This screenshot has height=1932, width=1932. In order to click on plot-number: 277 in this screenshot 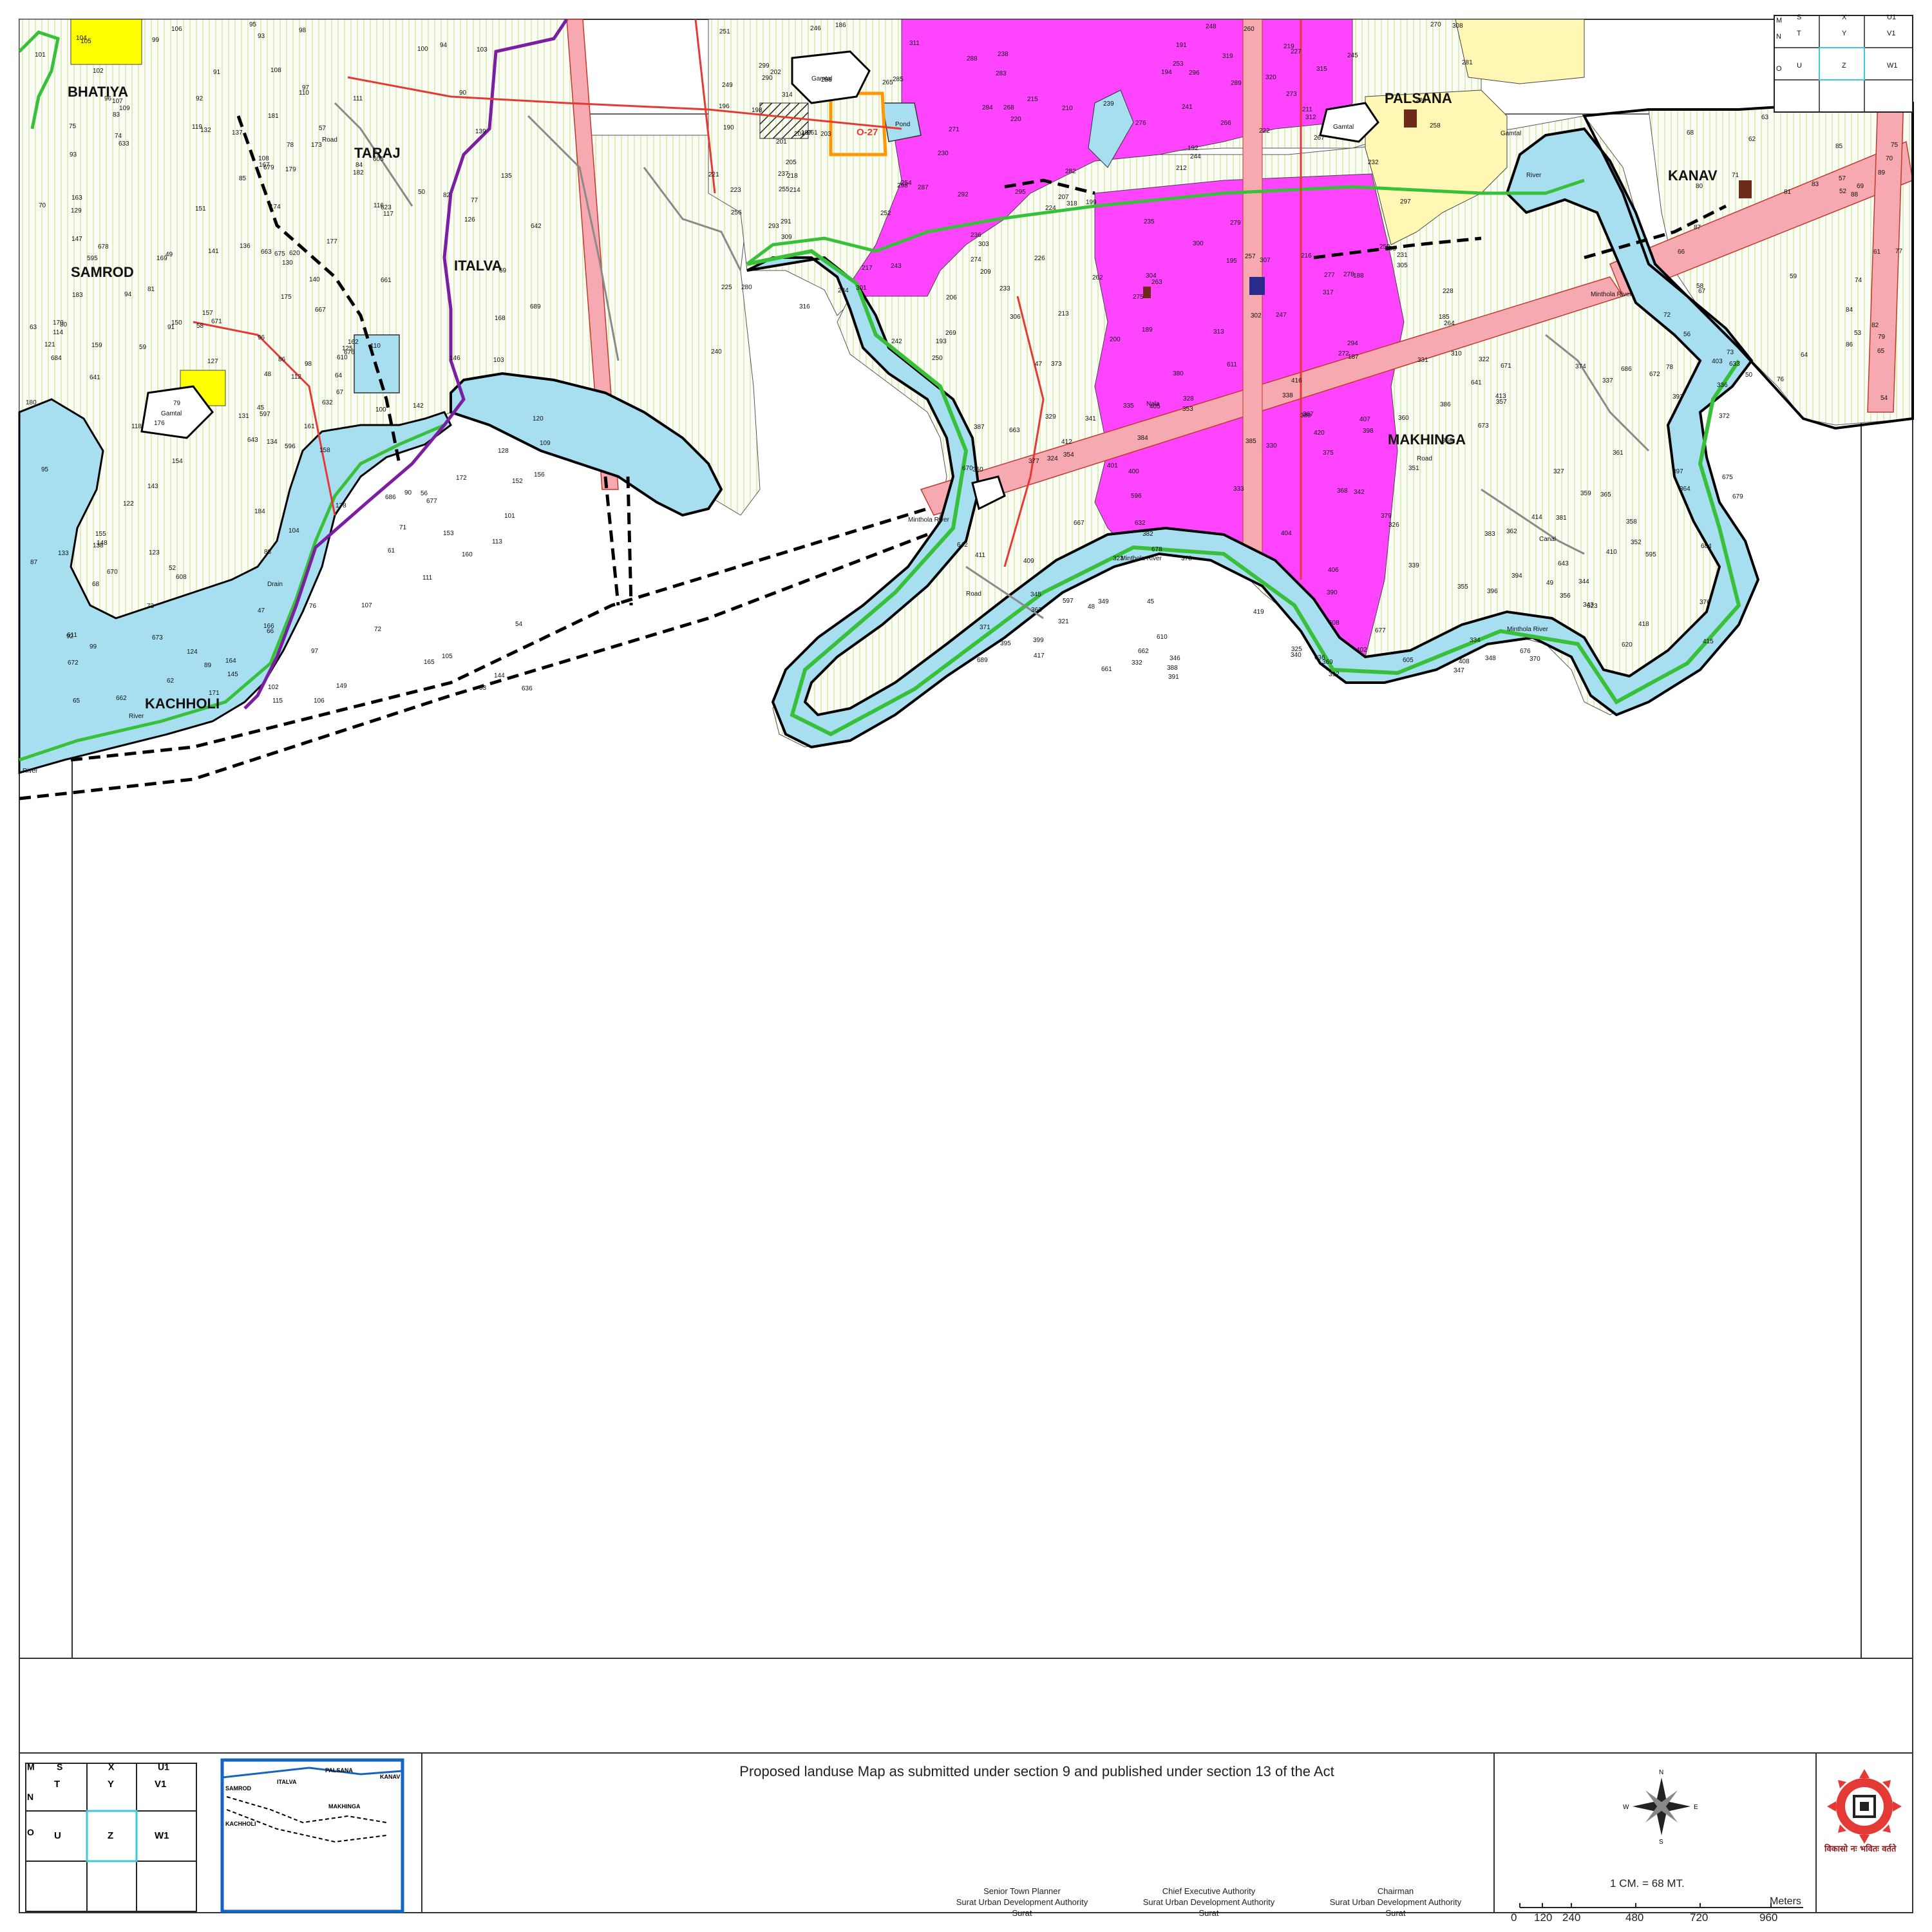, I will do `click(1329, 275)`.